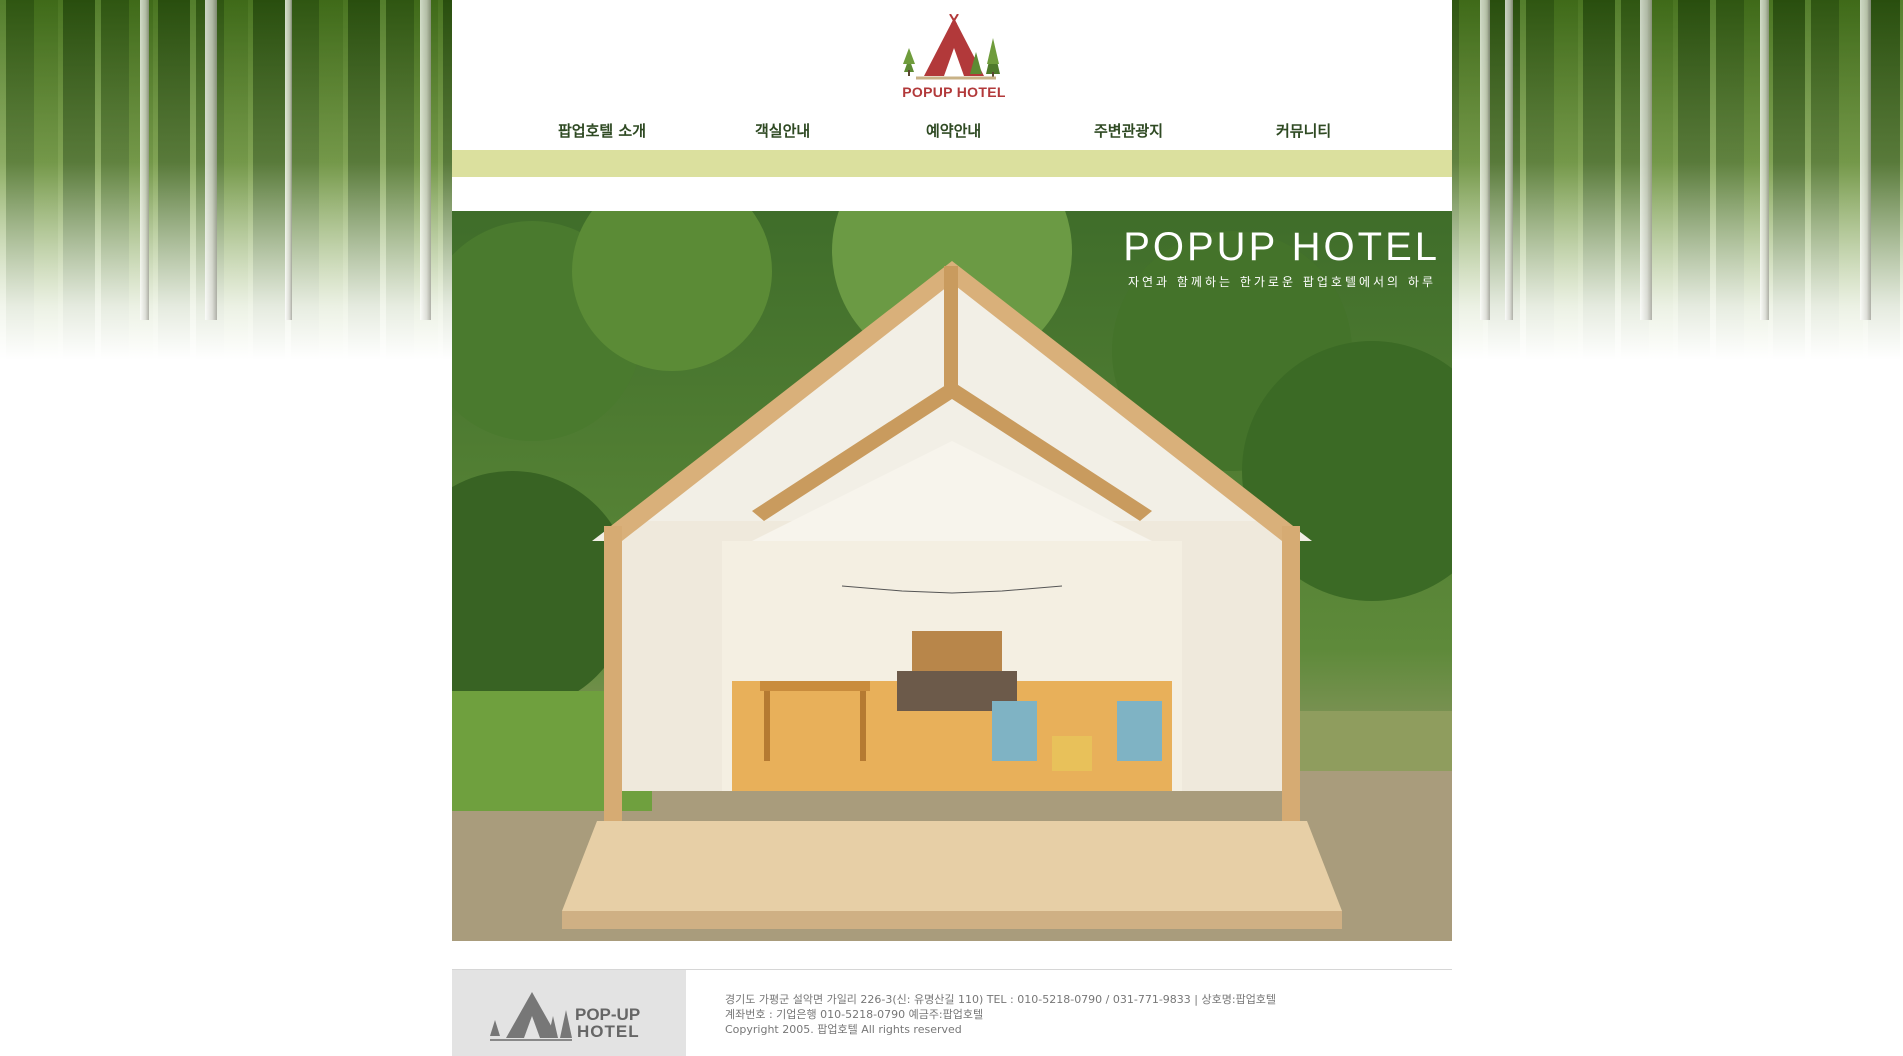 The height and width of the screenshot is (1056, 1903). What do you see at coordinates (1281, 282) in the screenshot?
I see `hero-subtitle: 자연과 함께하는 한가로운 팝업호텔에서의 하루` at bounding box center [1281, 282].